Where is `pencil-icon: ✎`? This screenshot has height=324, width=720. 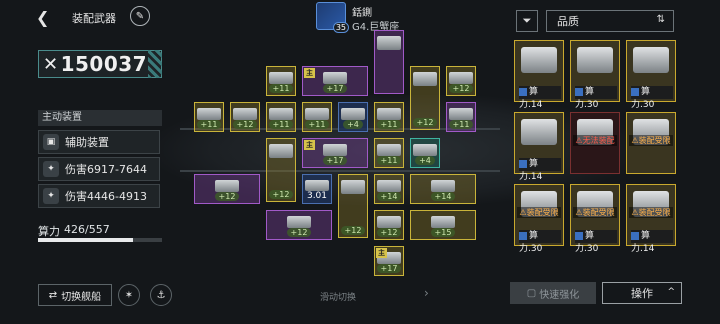 pencil-icon: ✎ is located at coordinates (140, 16).